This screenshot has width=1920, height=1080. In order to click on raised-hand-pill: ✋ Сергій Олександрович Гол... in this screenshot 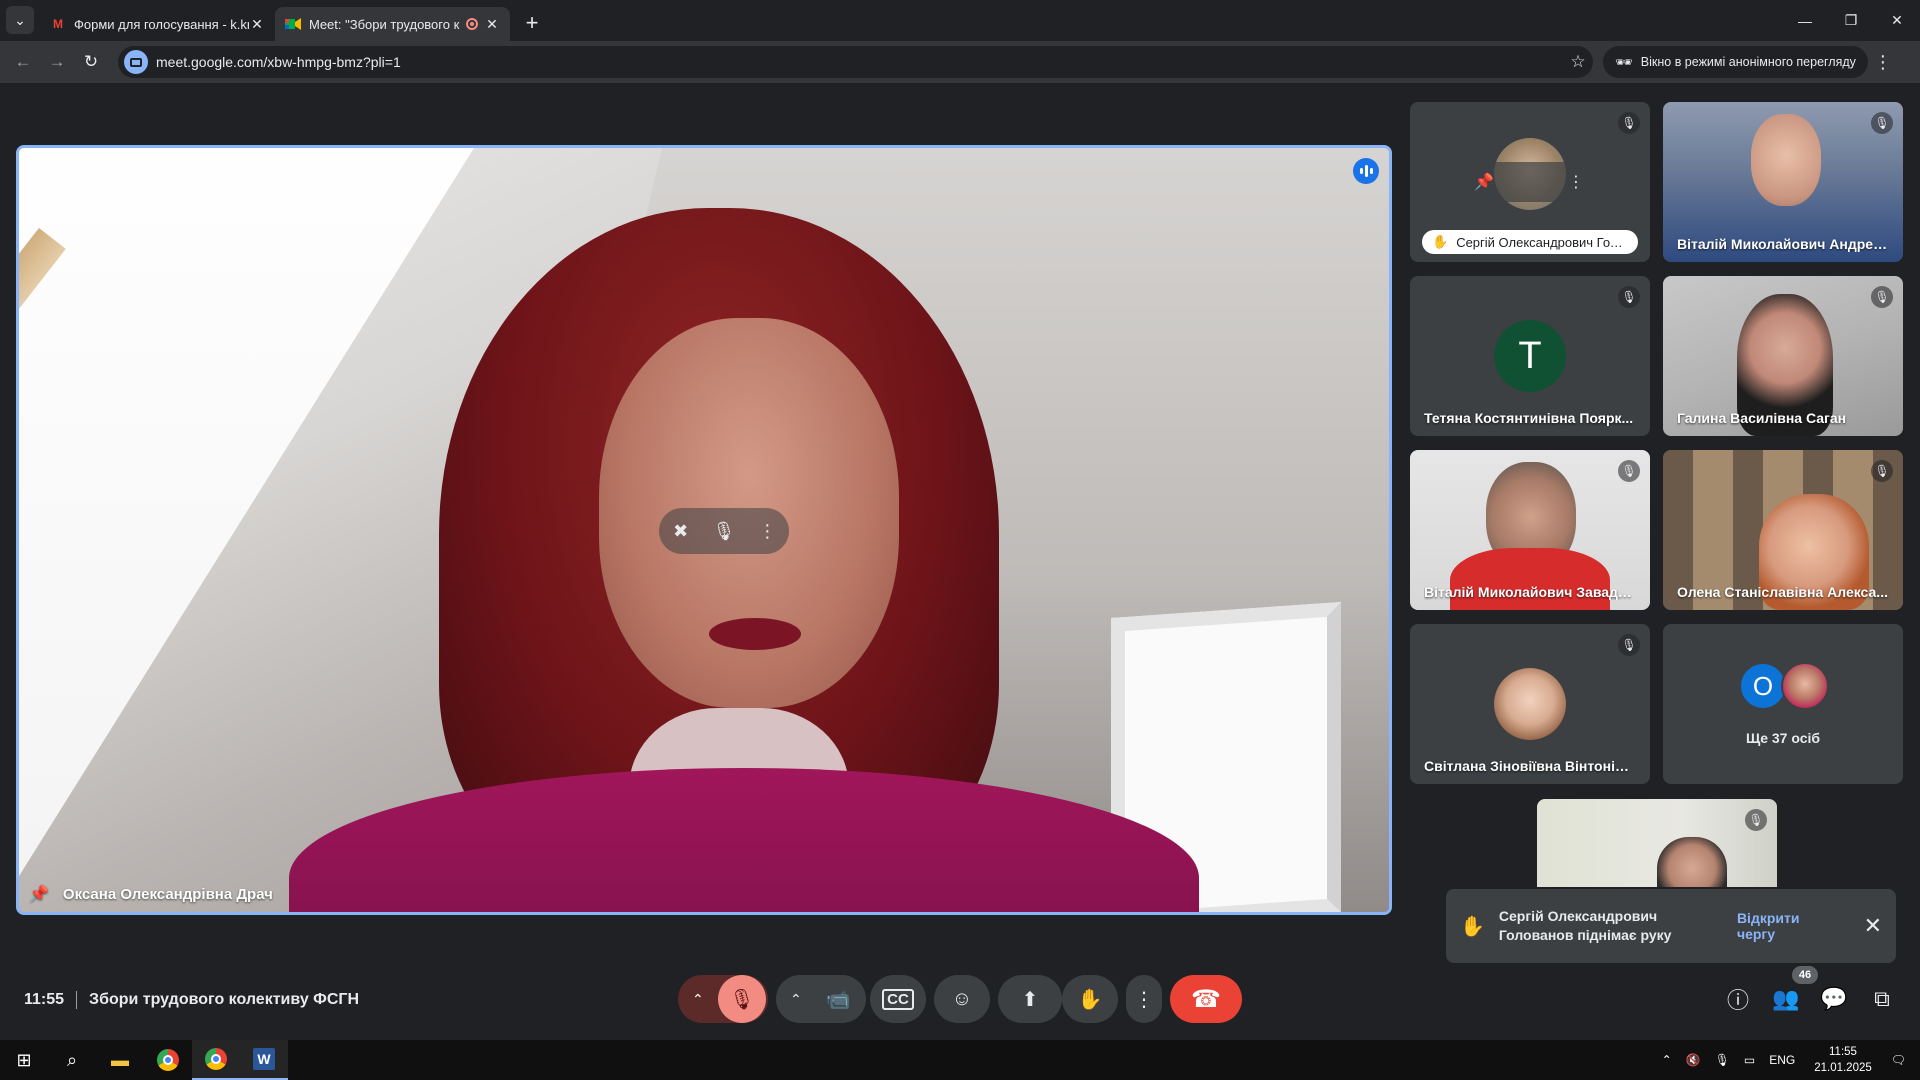, I will do `click(1530, 242)`.